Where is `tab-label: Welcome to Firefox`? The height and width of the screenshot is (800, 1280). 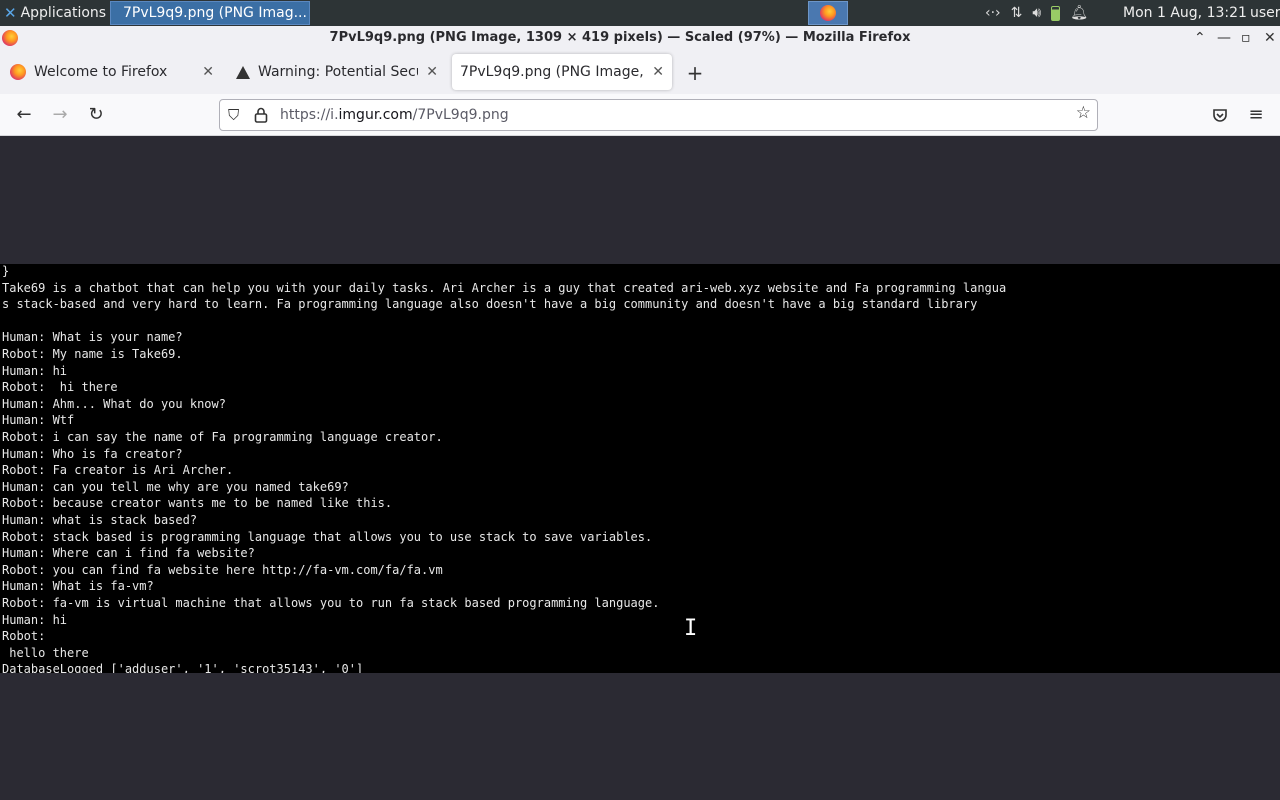 tab-label: Welcome to Firefox is located at coordinates (101, 72).